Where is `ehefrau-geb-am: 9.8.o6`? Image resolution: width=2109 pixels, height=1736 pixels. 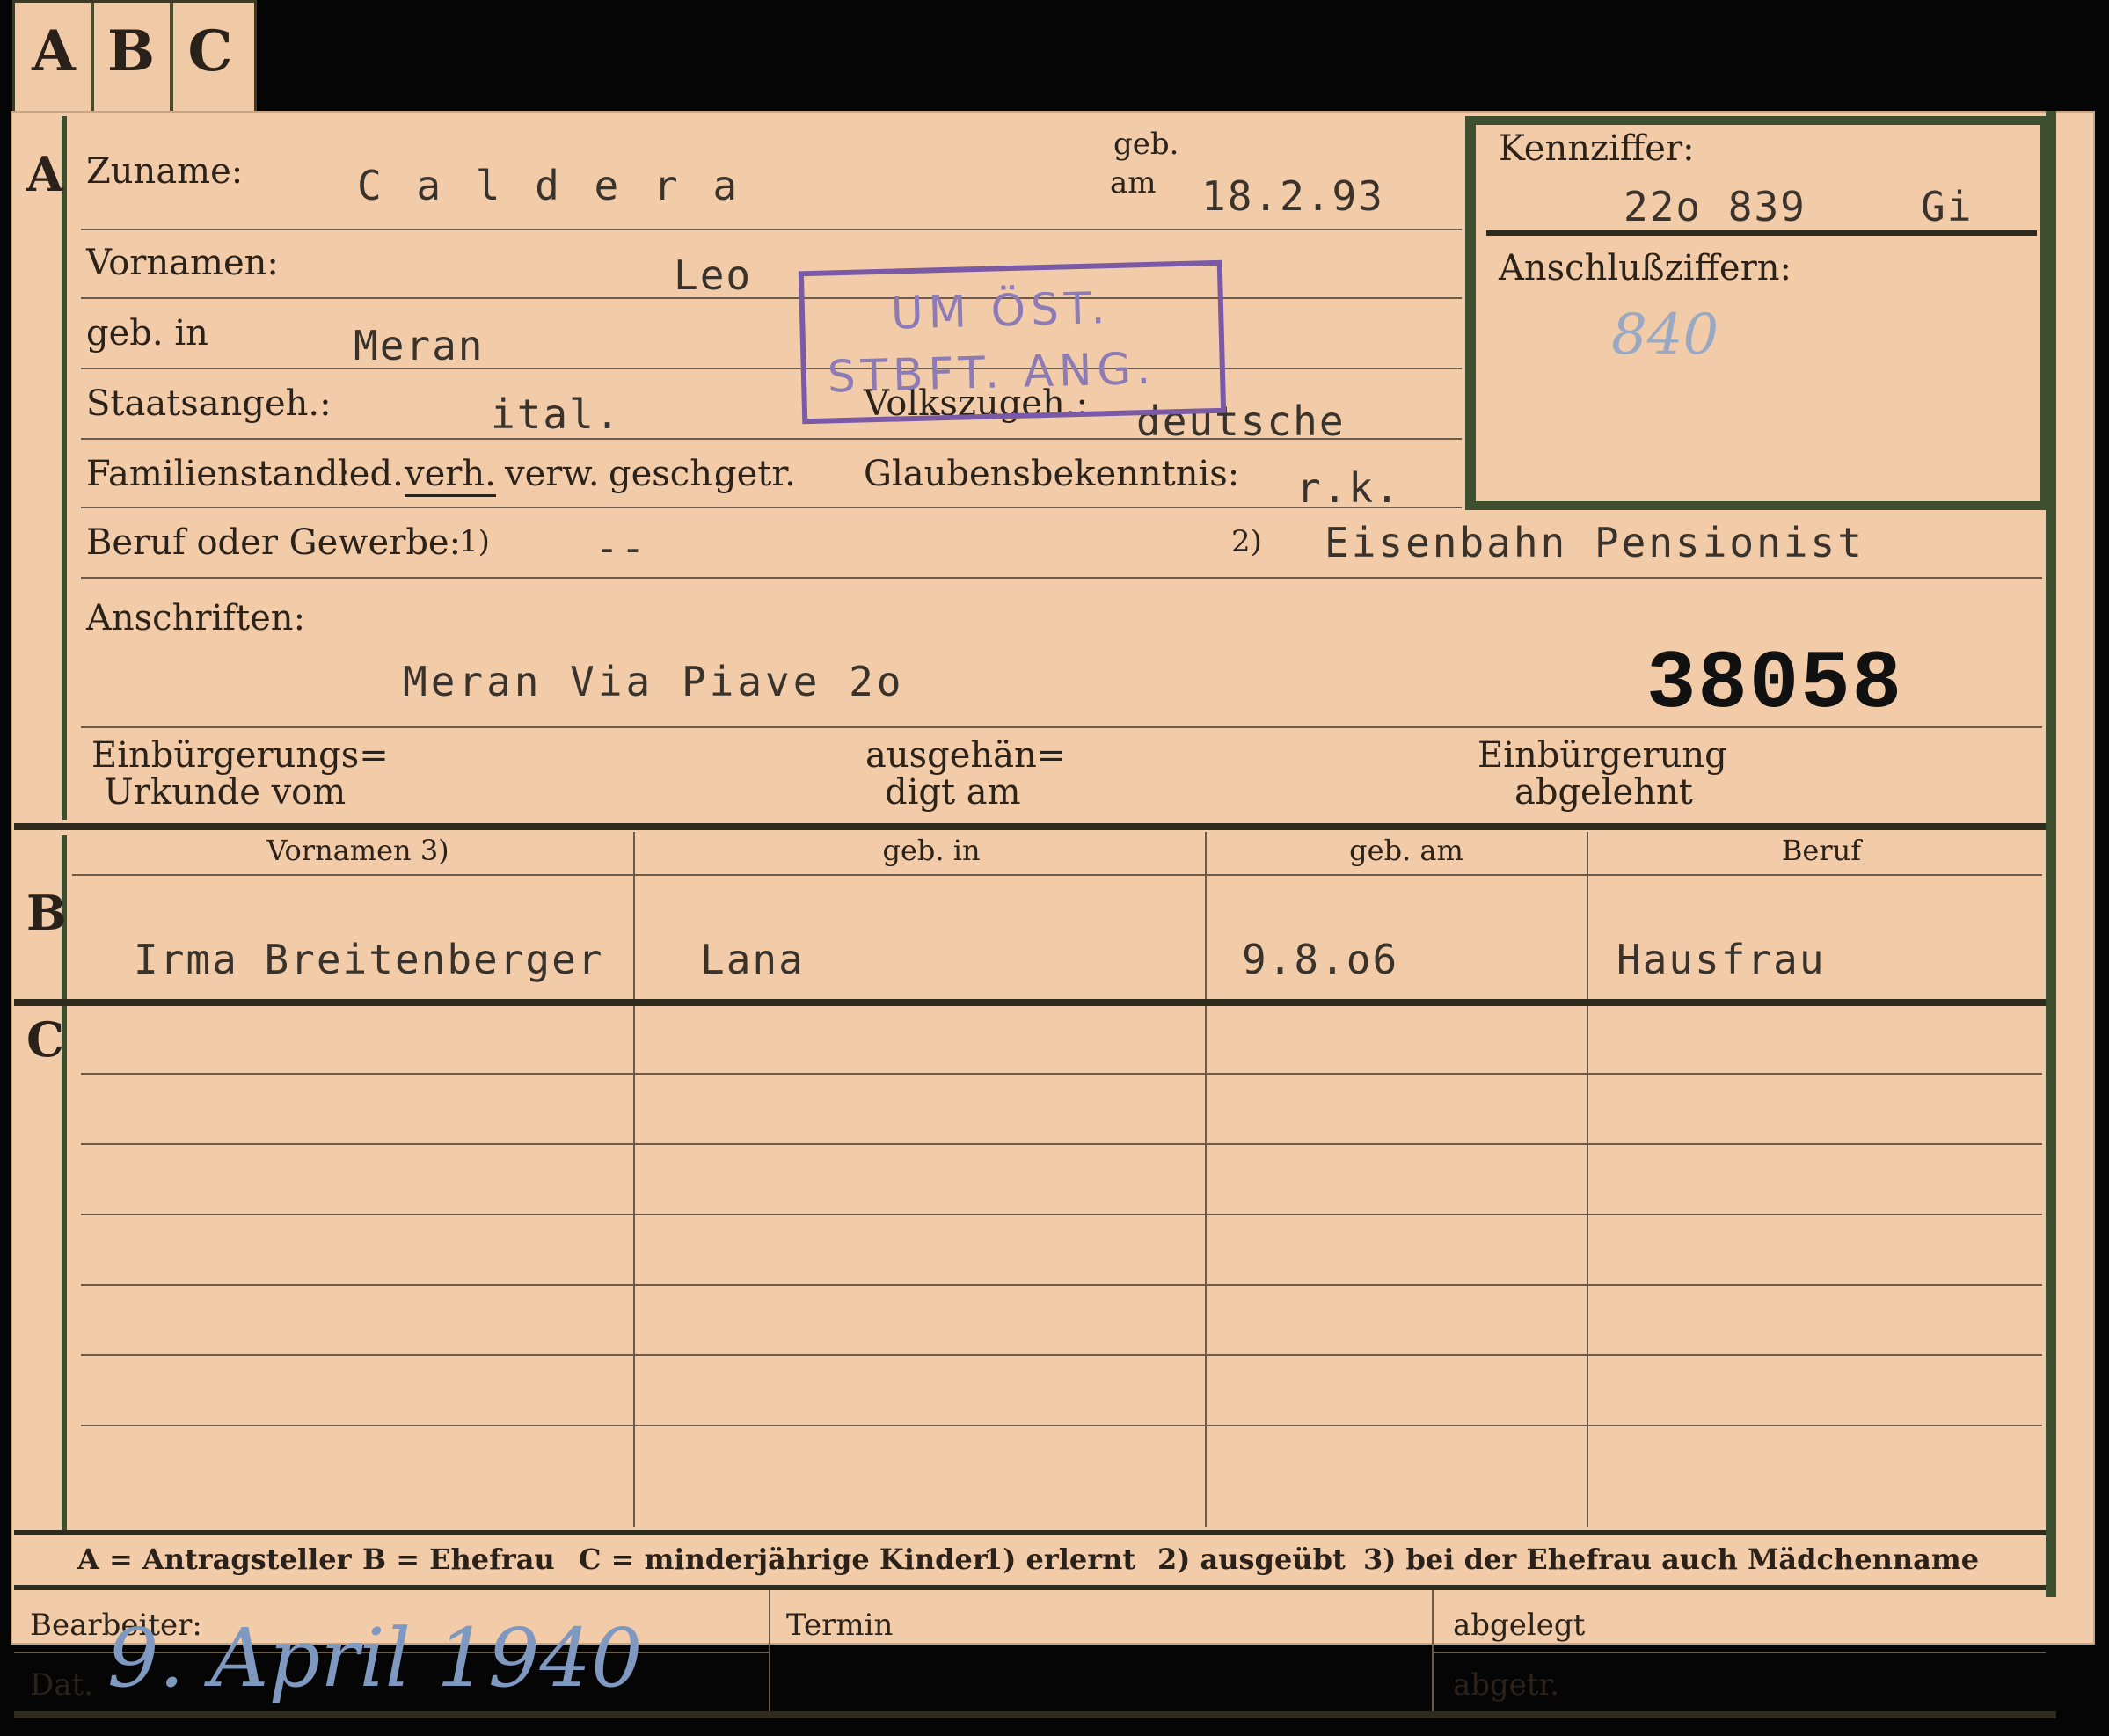 ehefrau-geb-am: 9.8.o6 is located at coordinates (1320, 960).